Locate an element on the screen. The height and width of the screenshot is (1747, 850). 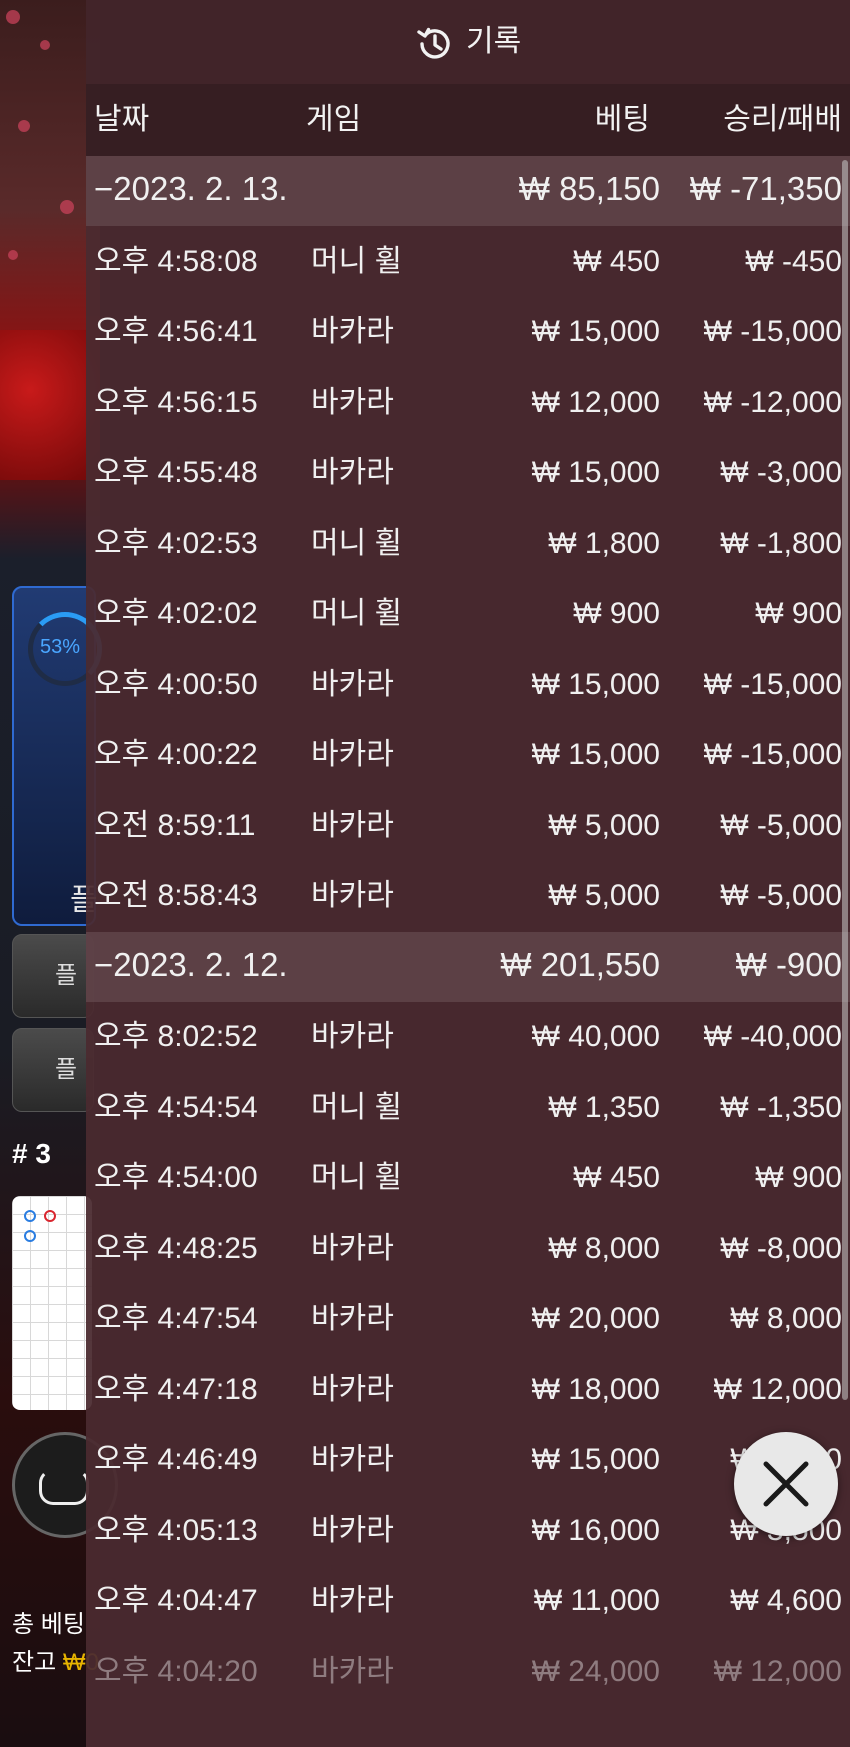
date-group-row: −2023. 2. 12. ₩ 201,550 ₩ -900 is located at coordinates (468, 966).